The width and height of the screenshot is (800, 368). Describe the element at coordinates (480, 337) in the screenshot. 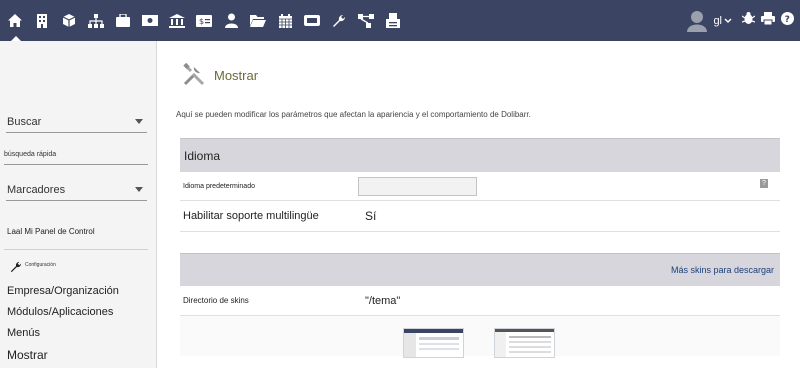

I see `skin-thumbnails` at that location.